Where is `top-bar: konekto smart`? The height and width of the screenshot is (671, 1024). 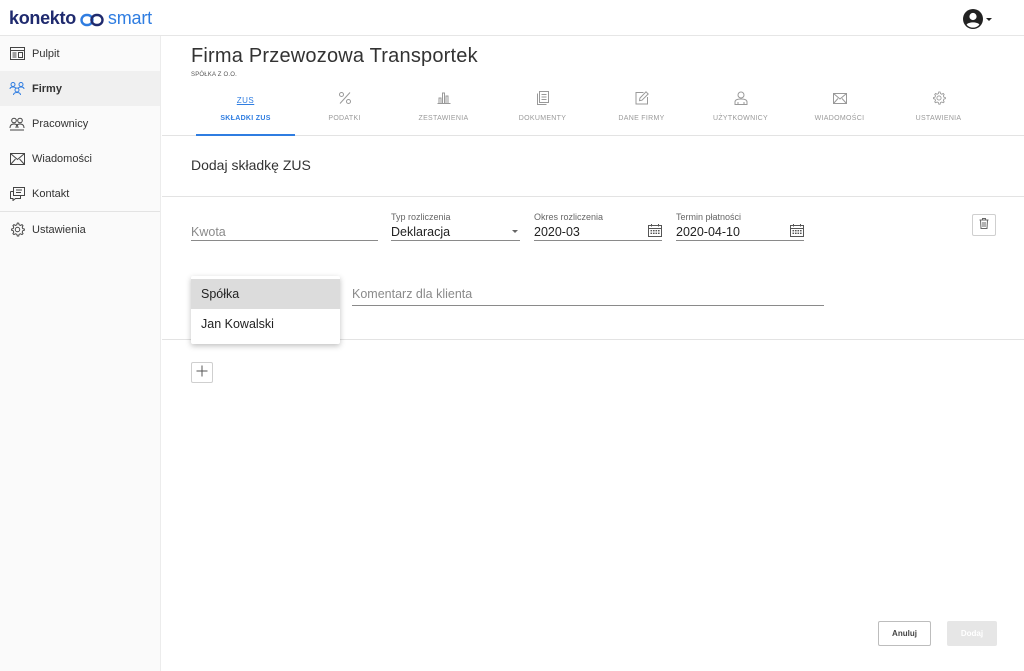
top-bar: konekto smart is located at coordinates (512, 18).